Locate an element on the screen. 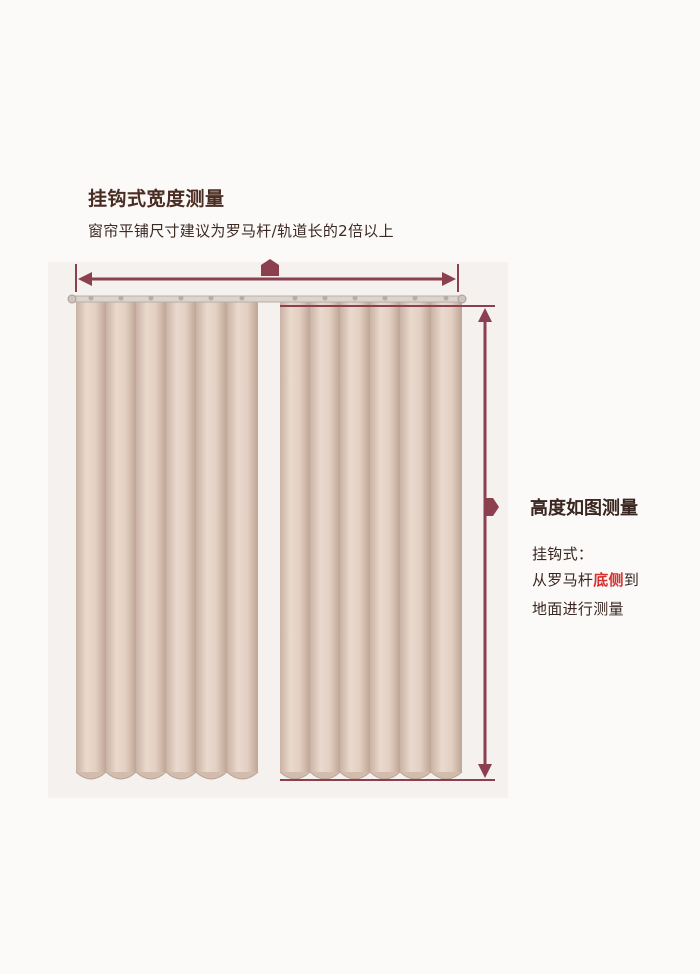  highlight-bottom-side: 底侧 is located at coordinates (608, 580).